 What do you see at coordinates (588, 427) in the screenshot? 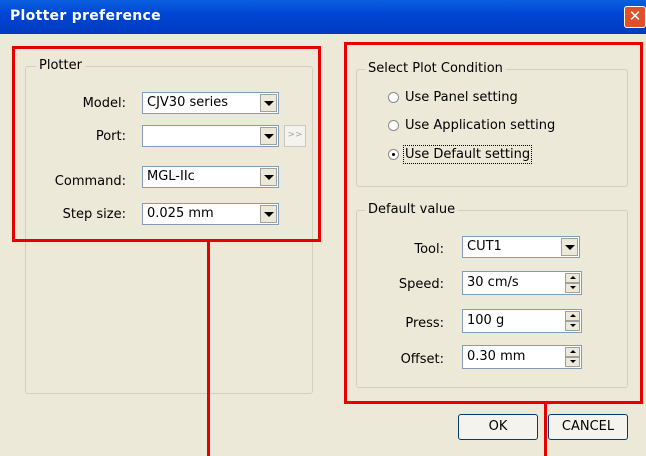
I see `cancel-button: CANCEL` at bounding box center [588, 427].